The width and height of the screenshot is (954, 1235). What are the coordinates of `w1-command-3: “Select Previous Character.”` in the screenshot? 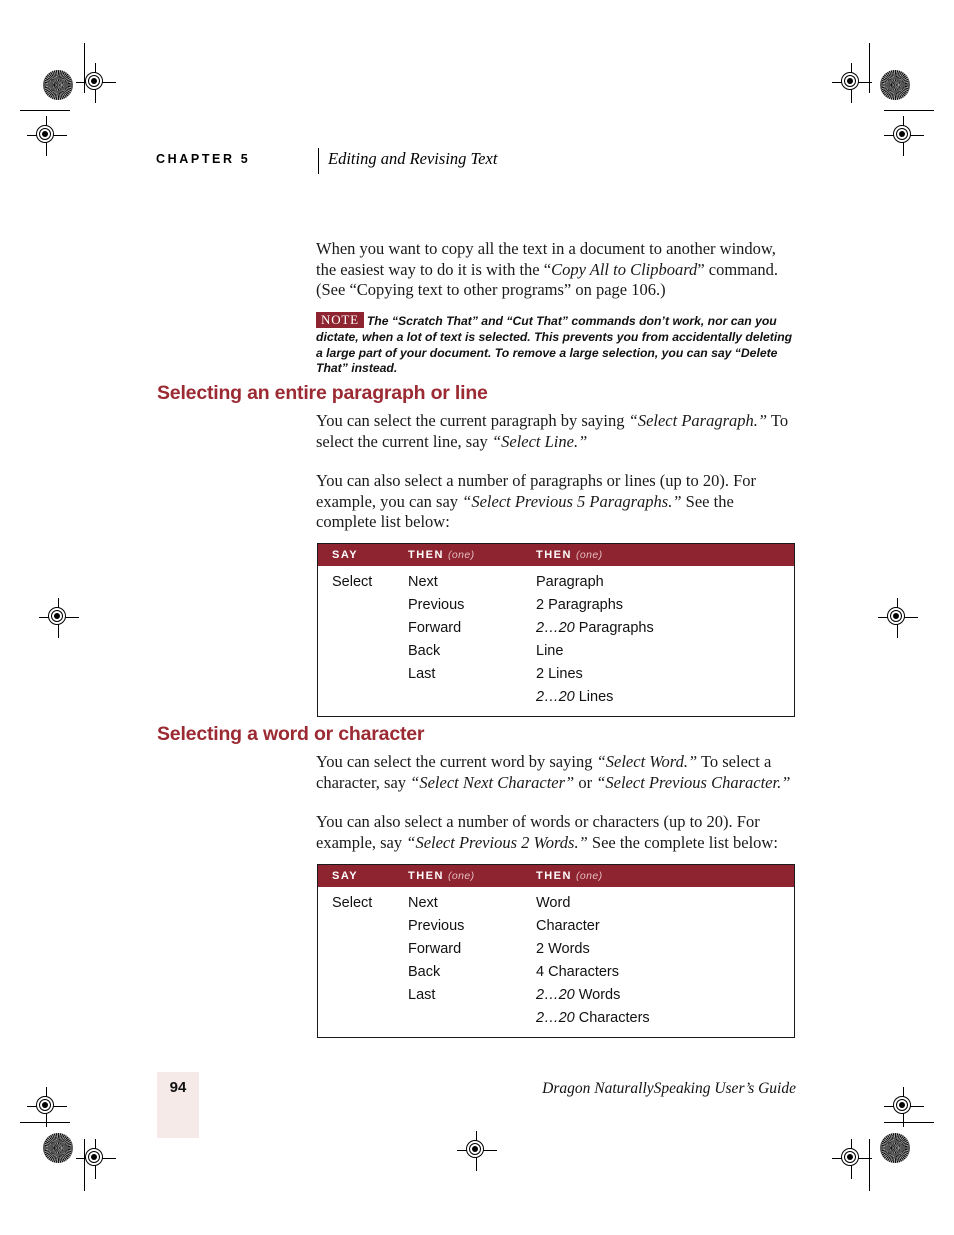 It's located at (693, 782).